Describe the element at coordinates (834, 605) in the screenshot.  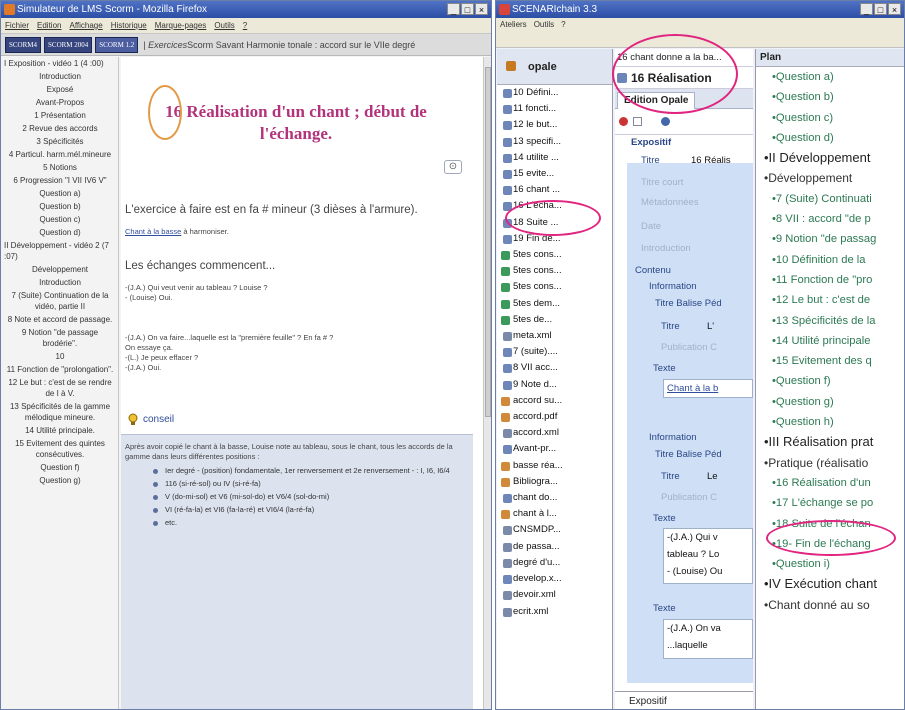
I see `plan-item: •Chant donné au so` at that location.